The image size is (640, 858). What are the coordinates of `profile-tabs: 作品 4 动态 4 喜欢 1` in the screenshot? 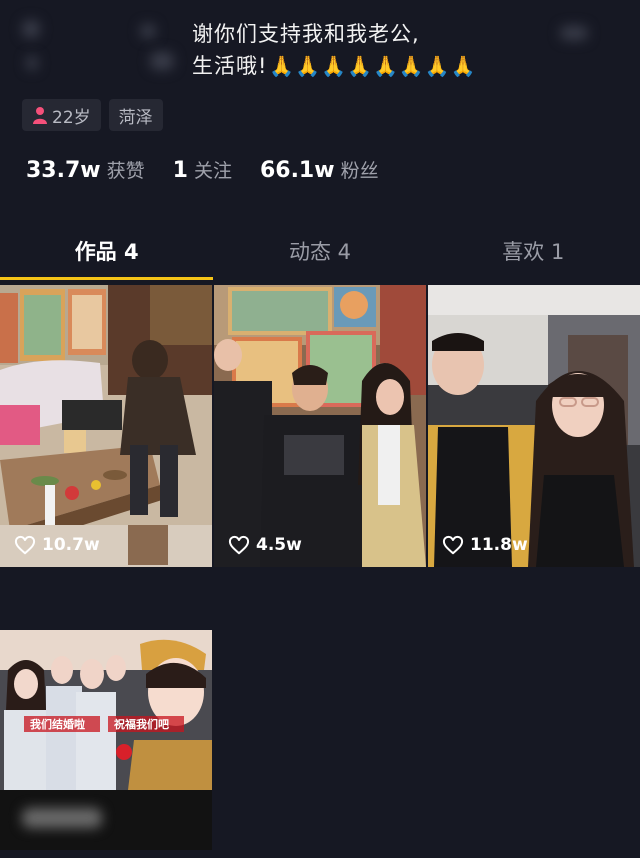 It's located at (320, 255).